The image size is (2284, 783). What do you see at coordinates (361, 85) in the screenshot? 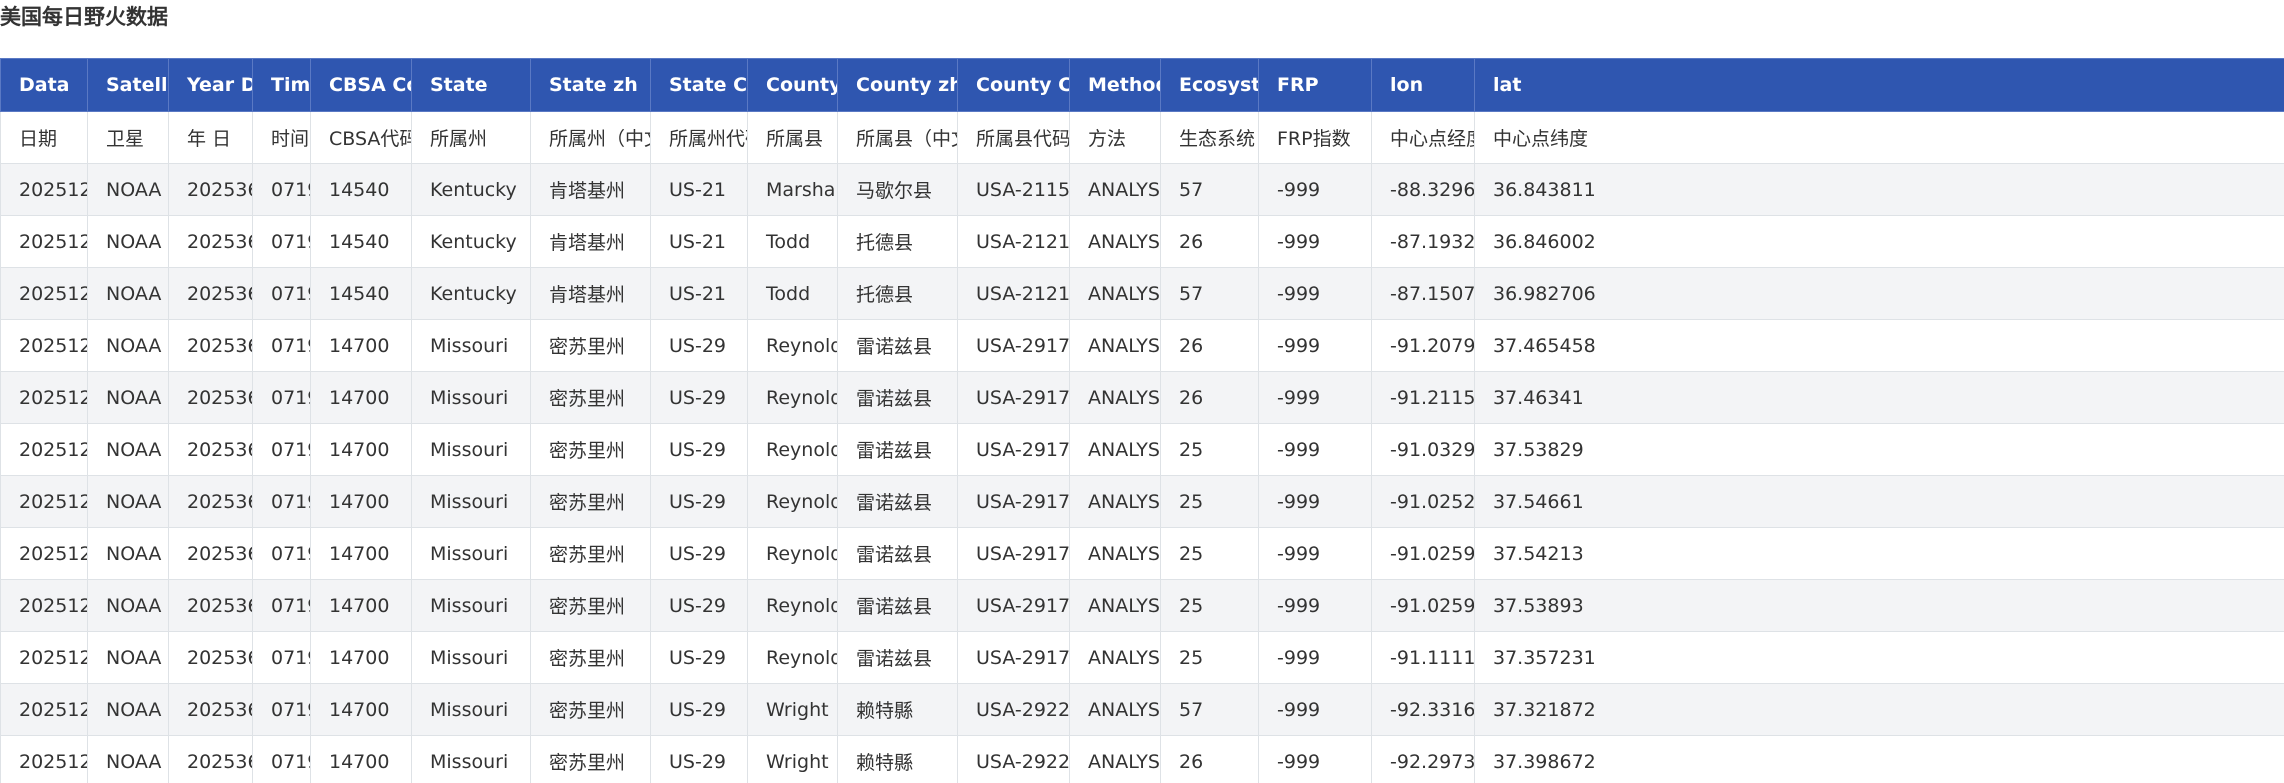
I see `column-header-cbsa-code: CBSA Code` at bounding box center [361, 85].